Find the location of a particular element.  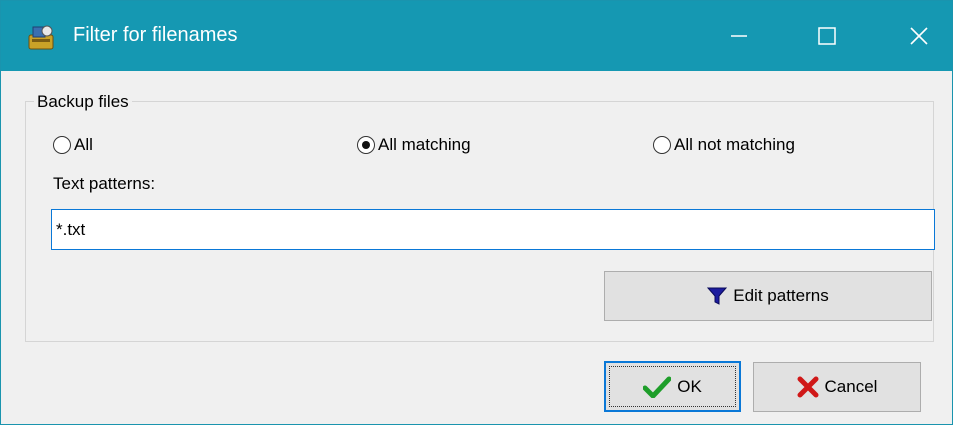

radio-all-matching: All matching is located at coordinates (414, 145).